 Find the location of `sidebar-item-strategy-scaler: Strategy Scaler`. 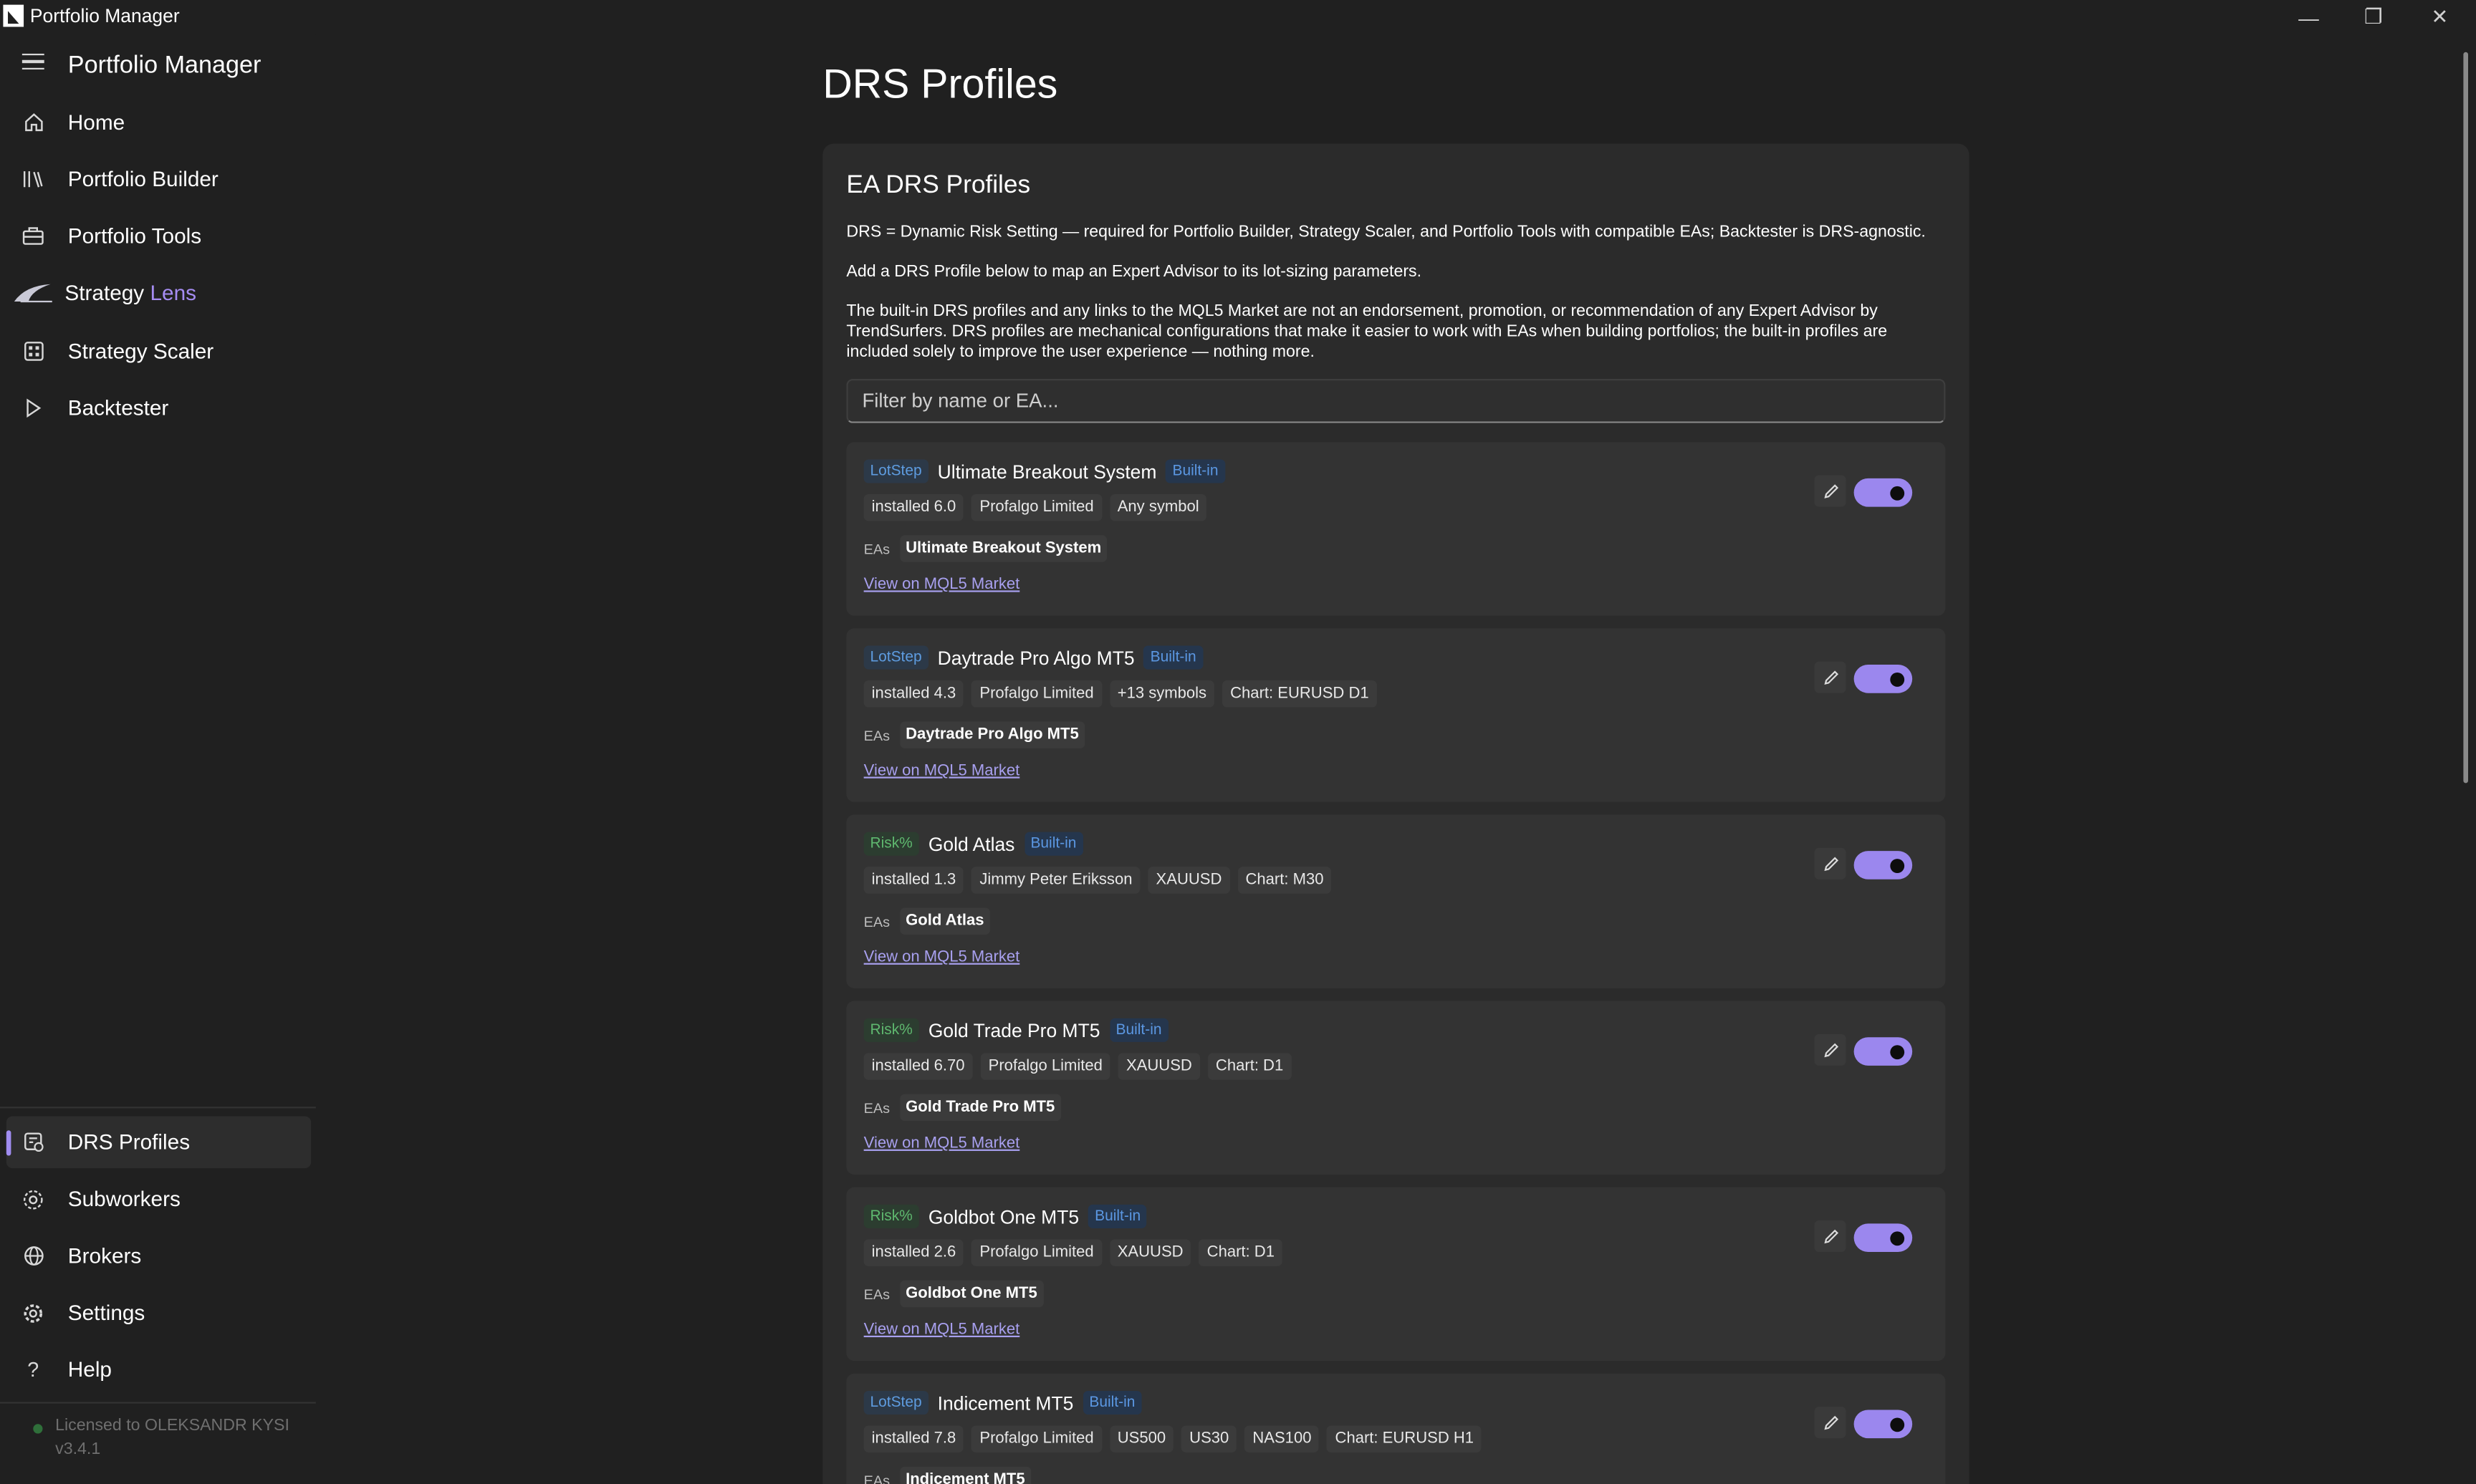

sidebar-item-strategy-scaler: Strategy Scaler is located at coordinates (159, 351).